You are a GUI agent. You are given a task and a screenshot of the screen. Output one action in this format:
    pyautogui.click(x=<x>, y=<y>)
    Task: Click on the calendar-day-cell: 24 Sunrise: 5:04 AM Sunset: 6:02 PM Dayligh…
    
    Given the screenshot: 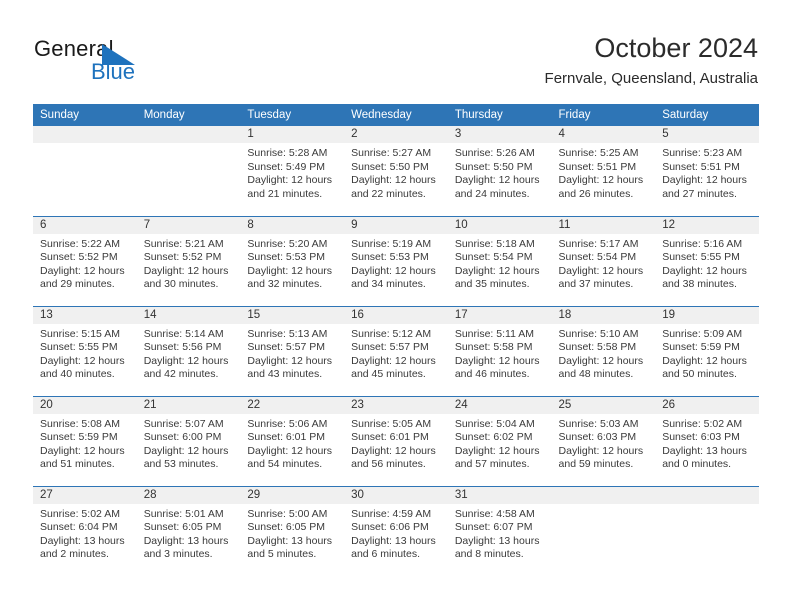 What is the action you would take?
    pyautogui.click(x=499, y=440)
    